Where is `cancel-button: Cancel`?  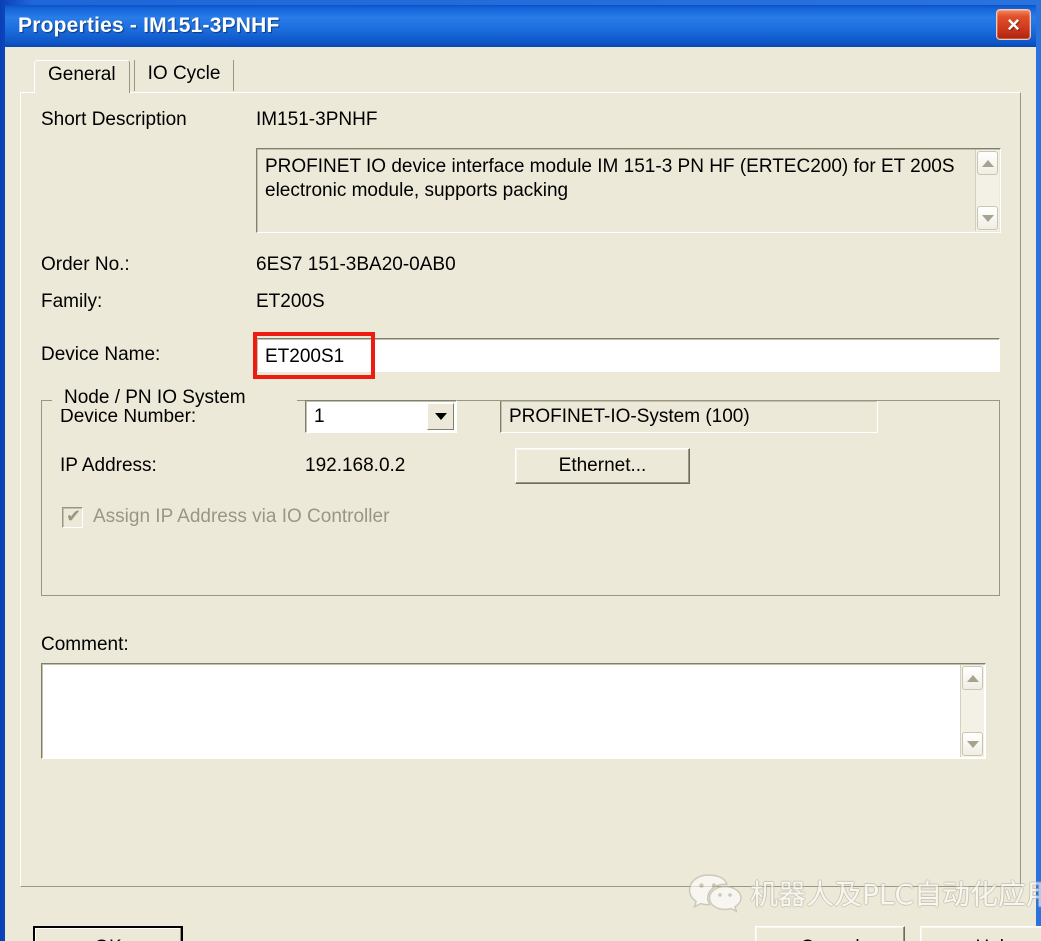 cancel-button: Cancel is located at coordinates (830, 933).